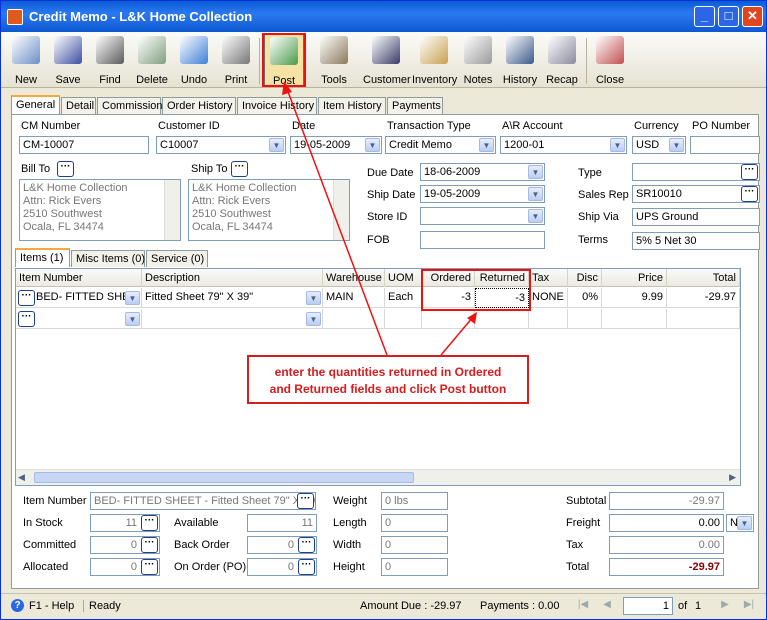 Image resolution: width=767 pixels, height=620 pixels. Describe the element at coordinates (42, 257) in the screenshot. I see `tab-items: Items (1)` at that location.